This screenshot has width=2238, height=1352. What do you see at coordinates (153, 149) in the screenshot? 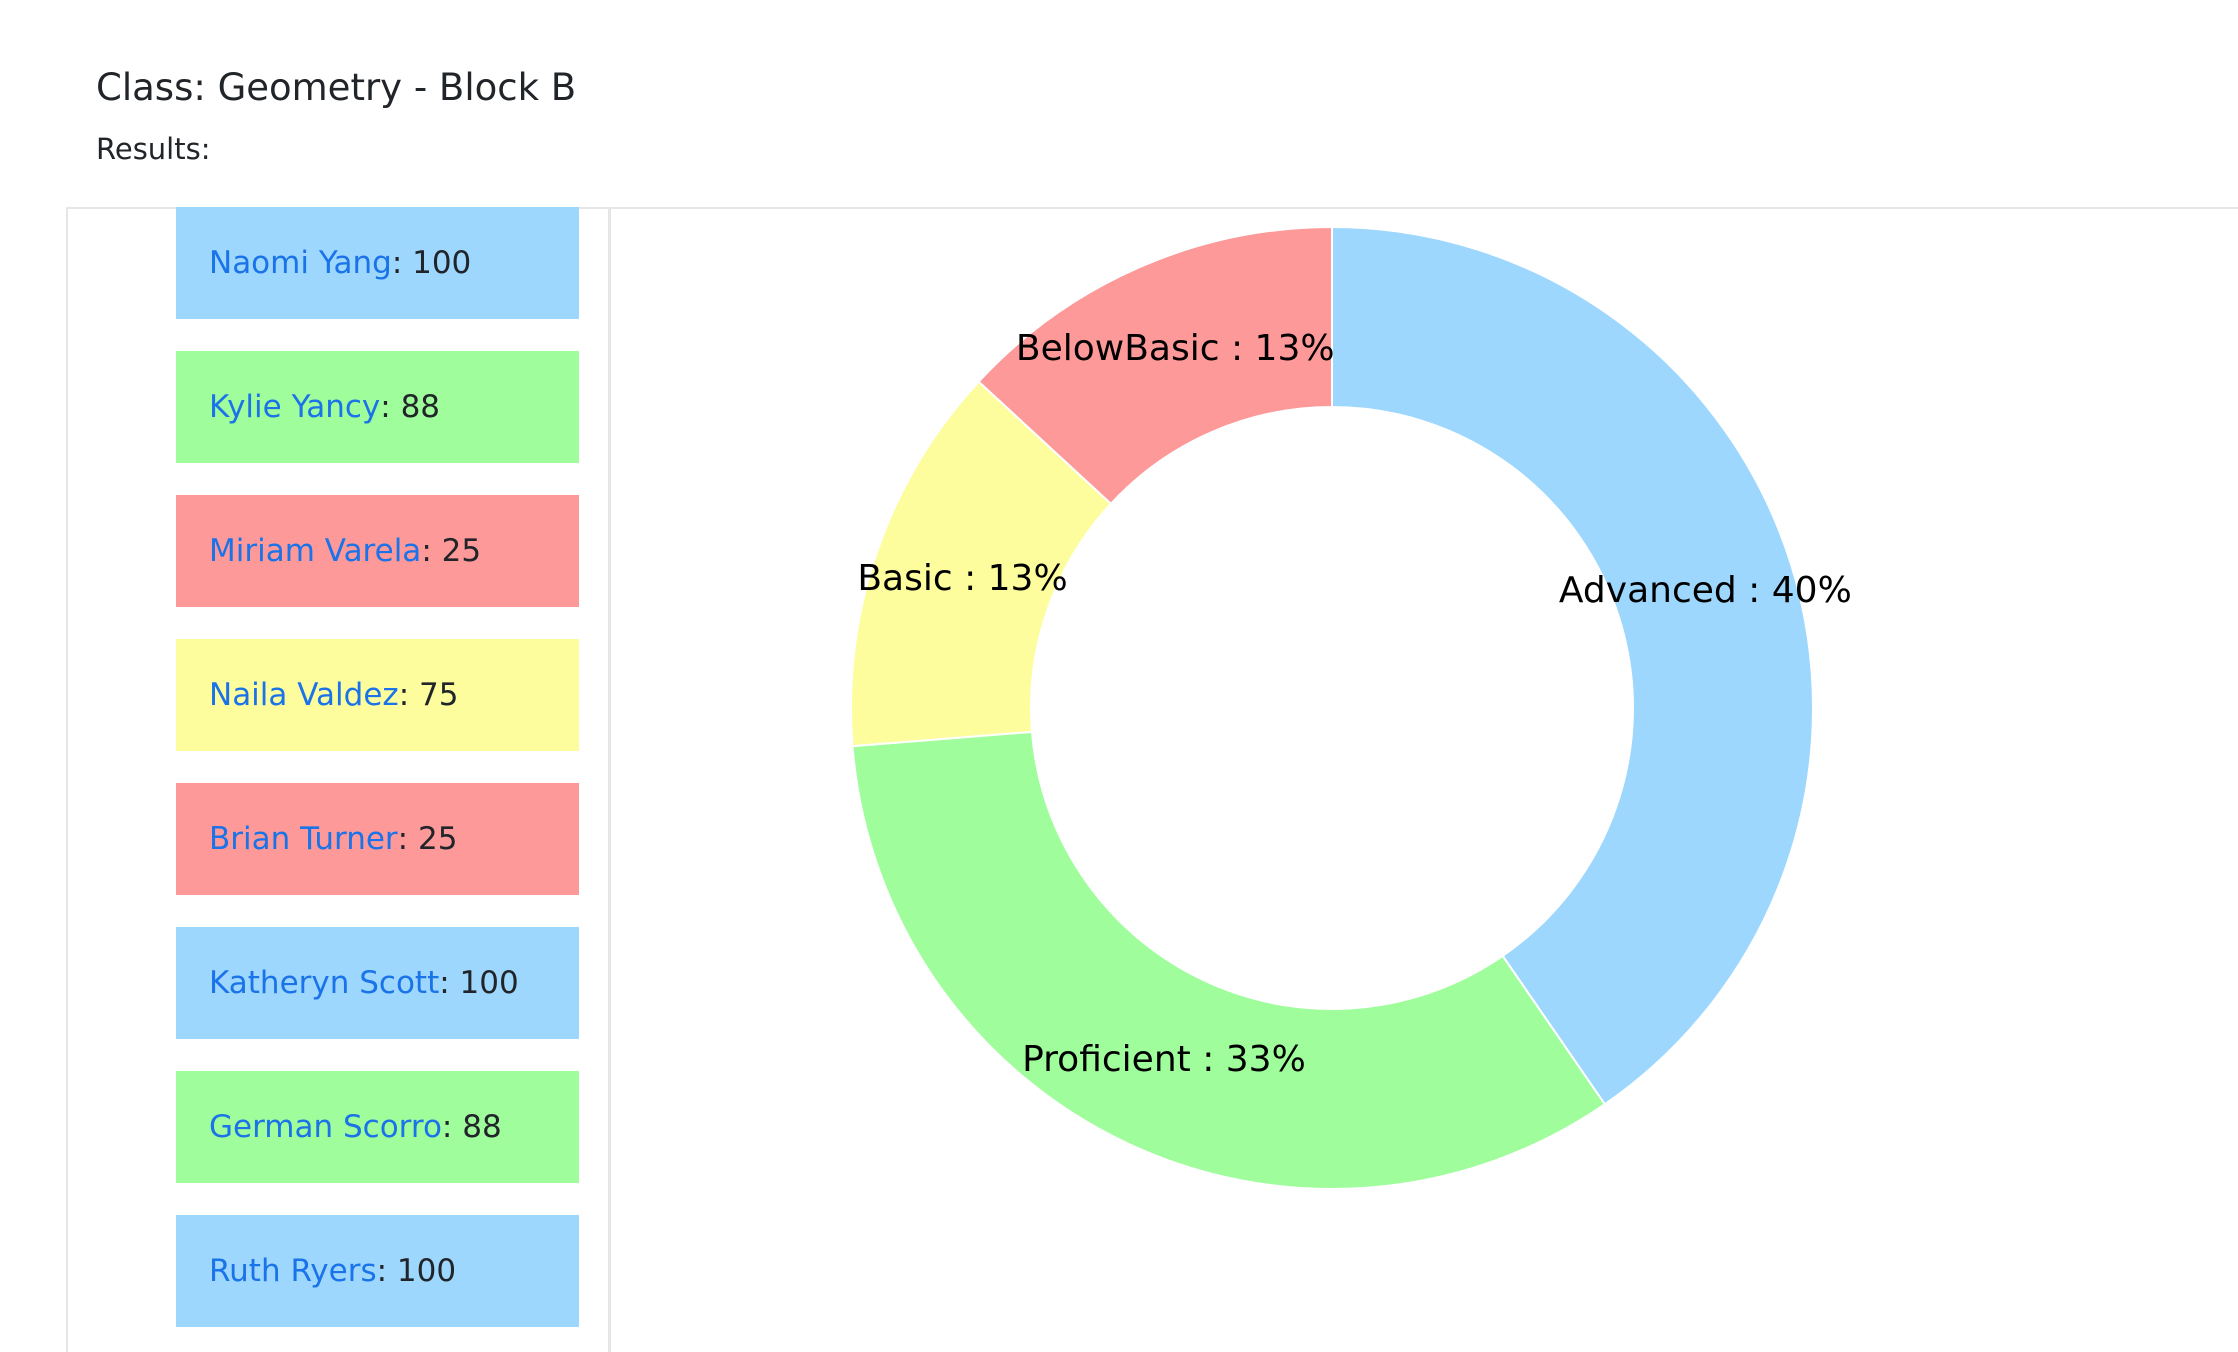
I see `results-label: Results:` at bounding box center [153, 149].